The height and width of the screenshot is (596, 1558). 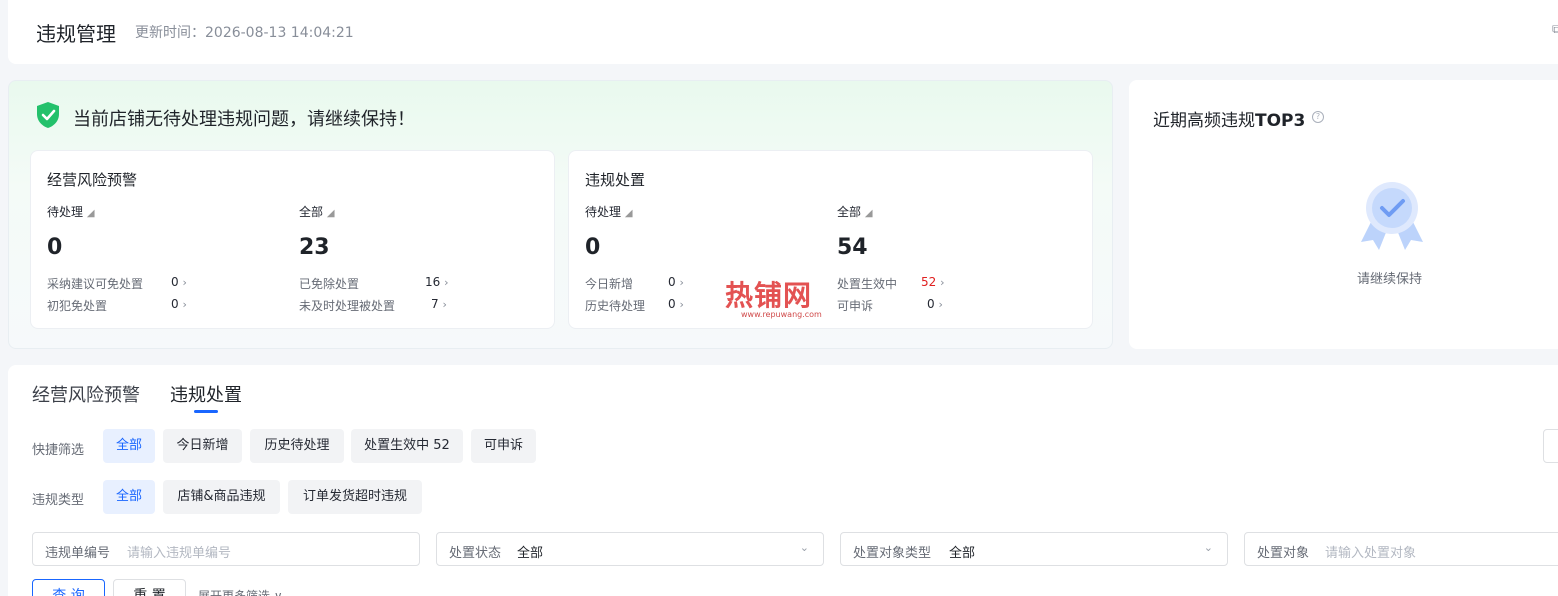 I want to click on query-button: 查 询, so click(x=68, y=587).